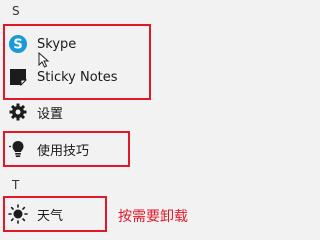 The image size is (320, 240). I want to click on app-label-sticky-notes: Sticky Notes, so click(77, 77).